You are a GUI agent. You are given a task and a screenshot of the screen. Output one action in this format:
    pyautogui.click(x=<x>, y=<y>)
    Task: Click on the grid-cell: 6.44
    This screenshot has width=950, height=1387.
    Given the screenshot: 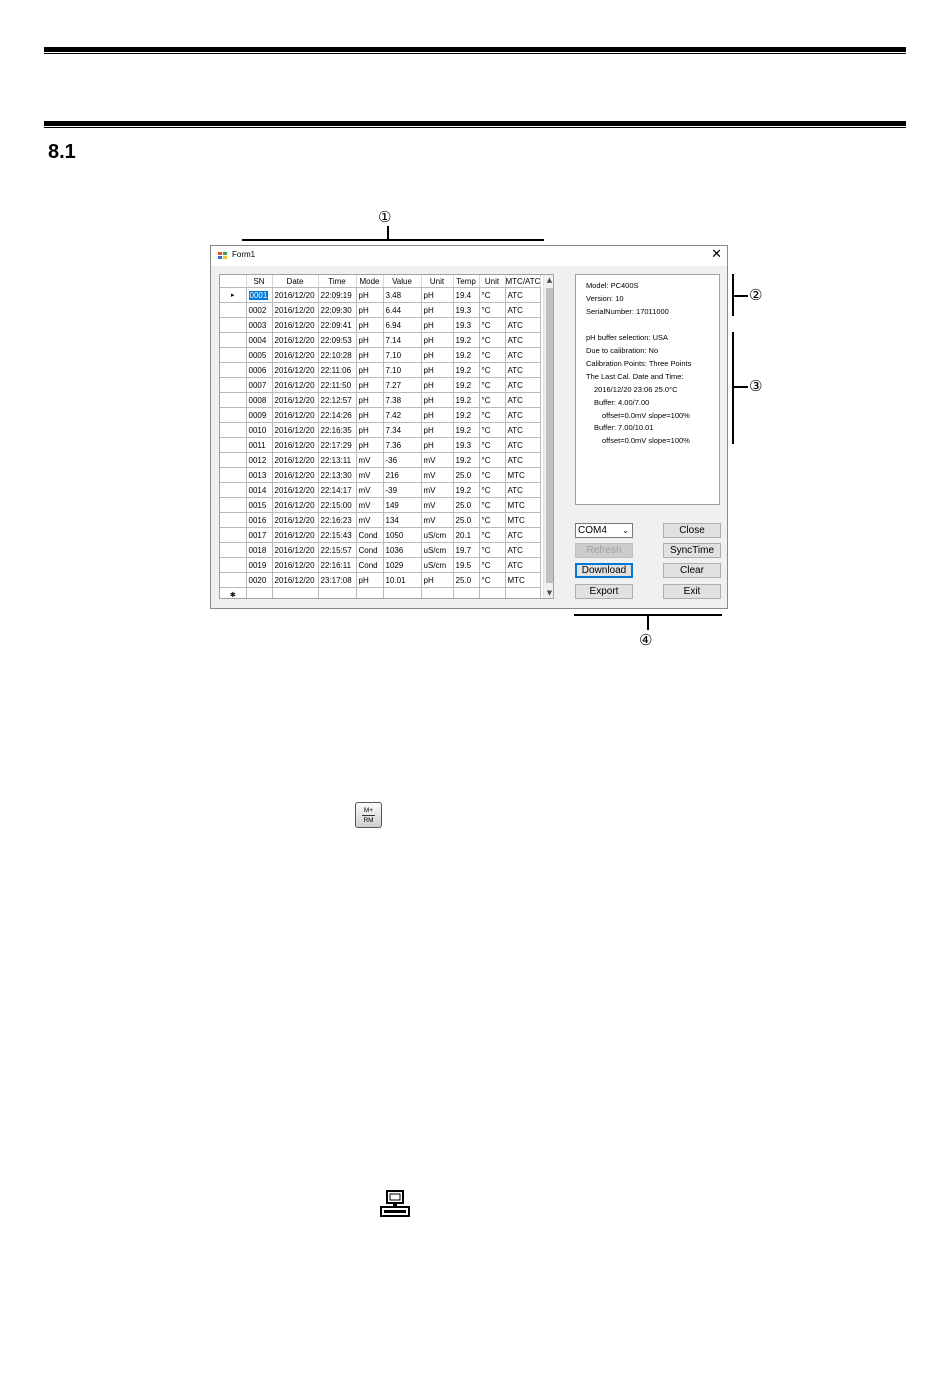 What is the action you would take?
    pyautogui.click(x=402, y=310)
    